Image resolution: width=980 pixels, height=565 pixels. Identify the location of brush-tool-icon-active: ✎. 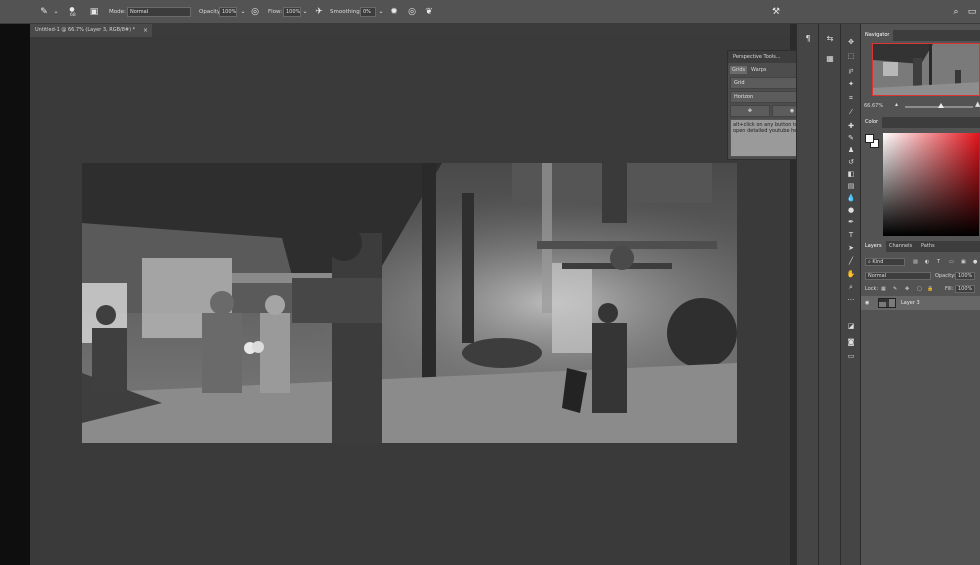
(851, 138).